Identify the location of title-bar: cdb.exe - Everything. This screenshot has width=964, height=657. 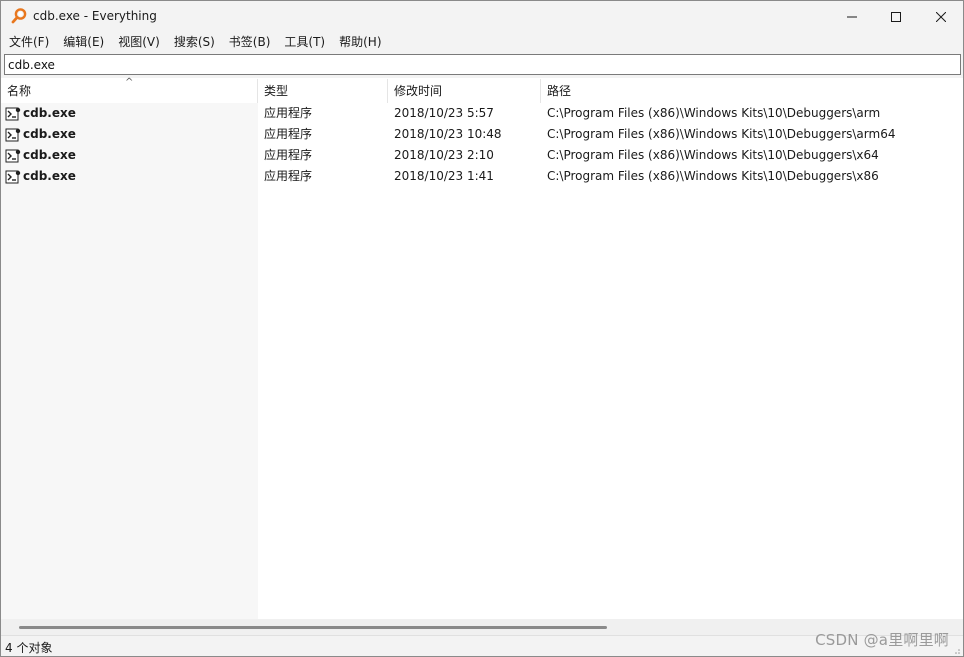
(482, 16).